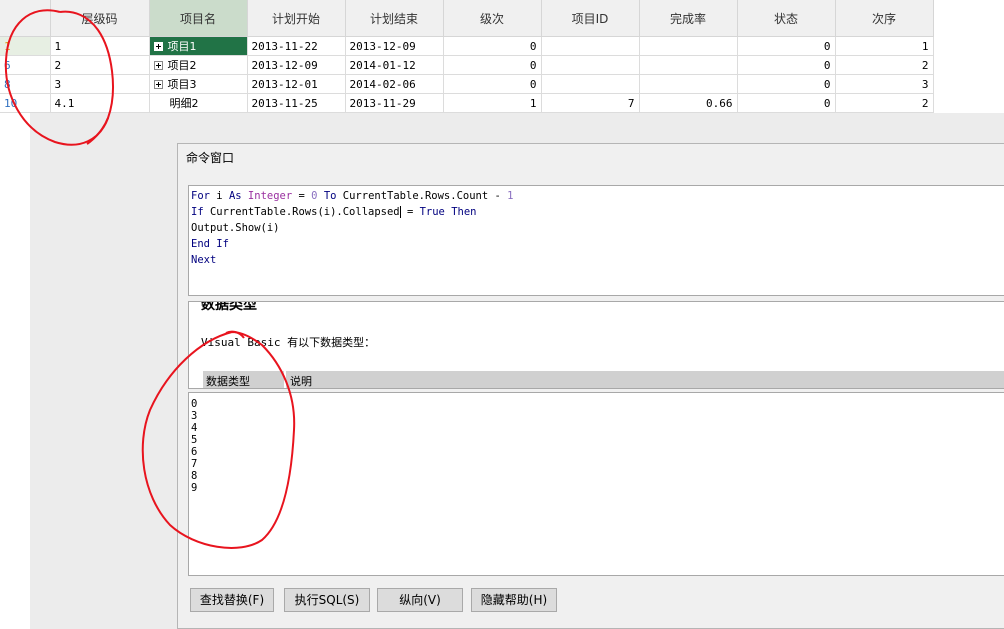  What do you see at coordinates (198, 46) in the screenshot?
I see `cell-name: 项目1` at bounding box center [198, 46].